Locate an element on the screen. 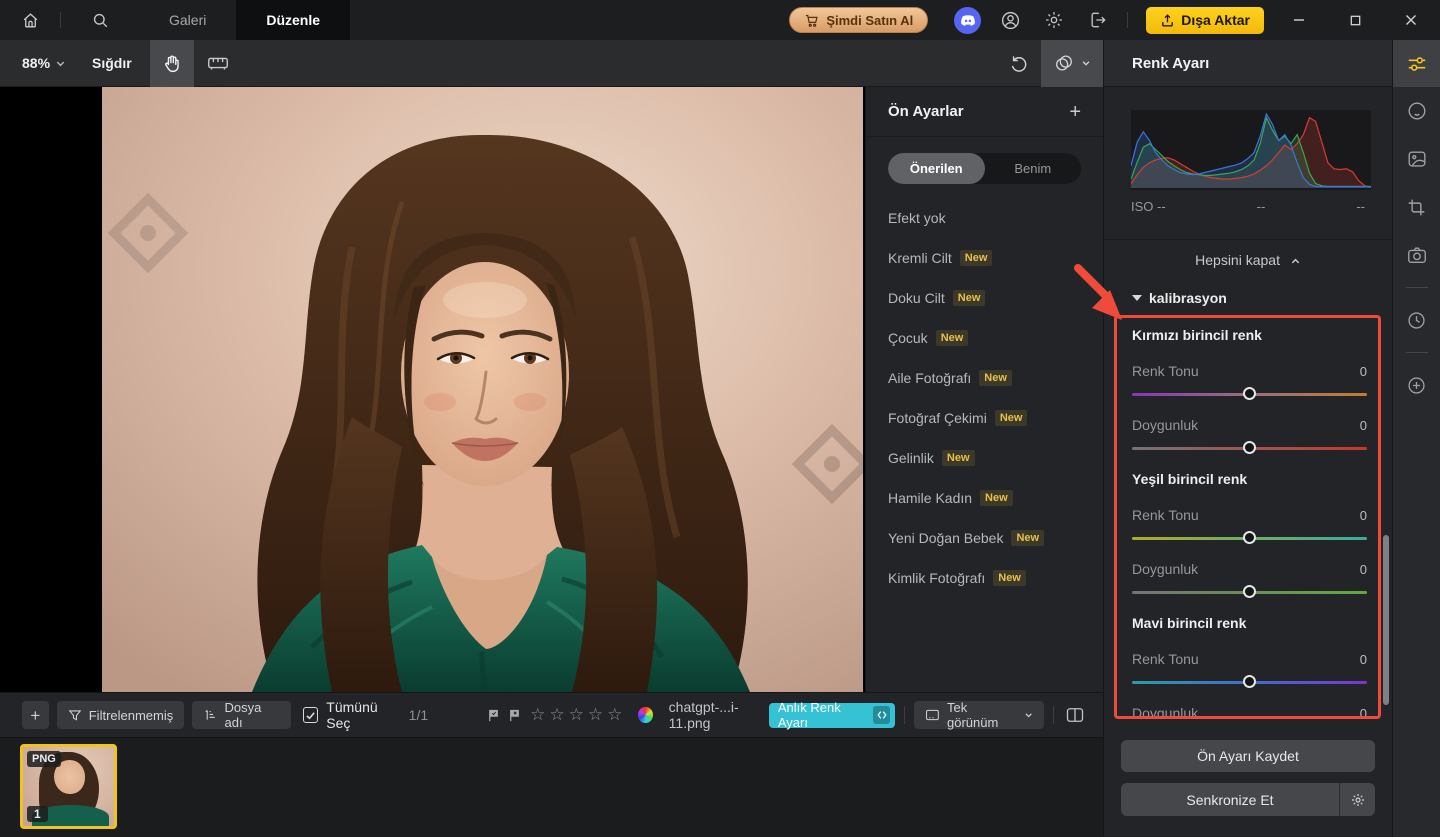  slider-group: Mavi birincil renk Renk Tonu 0 Doygunluk 0 is located at coordinates (1249, 667).